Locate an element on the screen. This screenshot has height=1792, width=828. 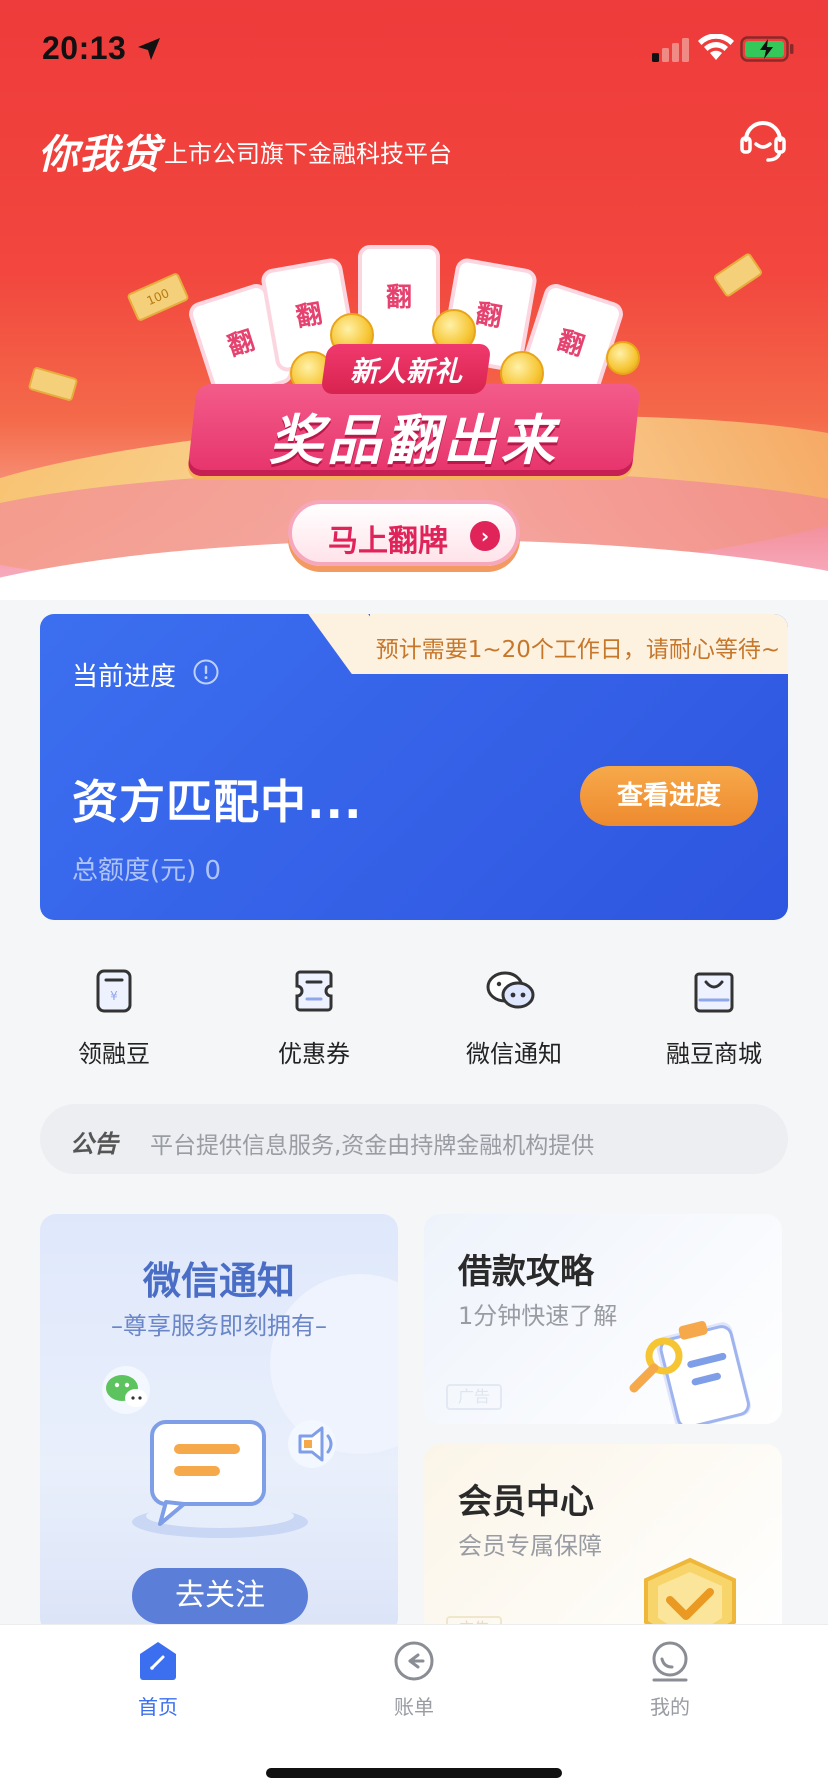
promo-tag: 新人新礼 is located at coordinates (405, 371).